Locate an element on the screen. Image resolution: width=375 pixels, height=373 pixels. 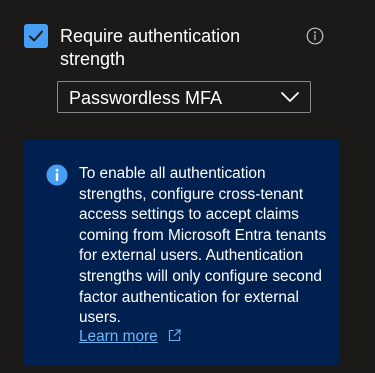
auth-strength-dropdown: Passwordless MFA is located at coordinates (184, 97).